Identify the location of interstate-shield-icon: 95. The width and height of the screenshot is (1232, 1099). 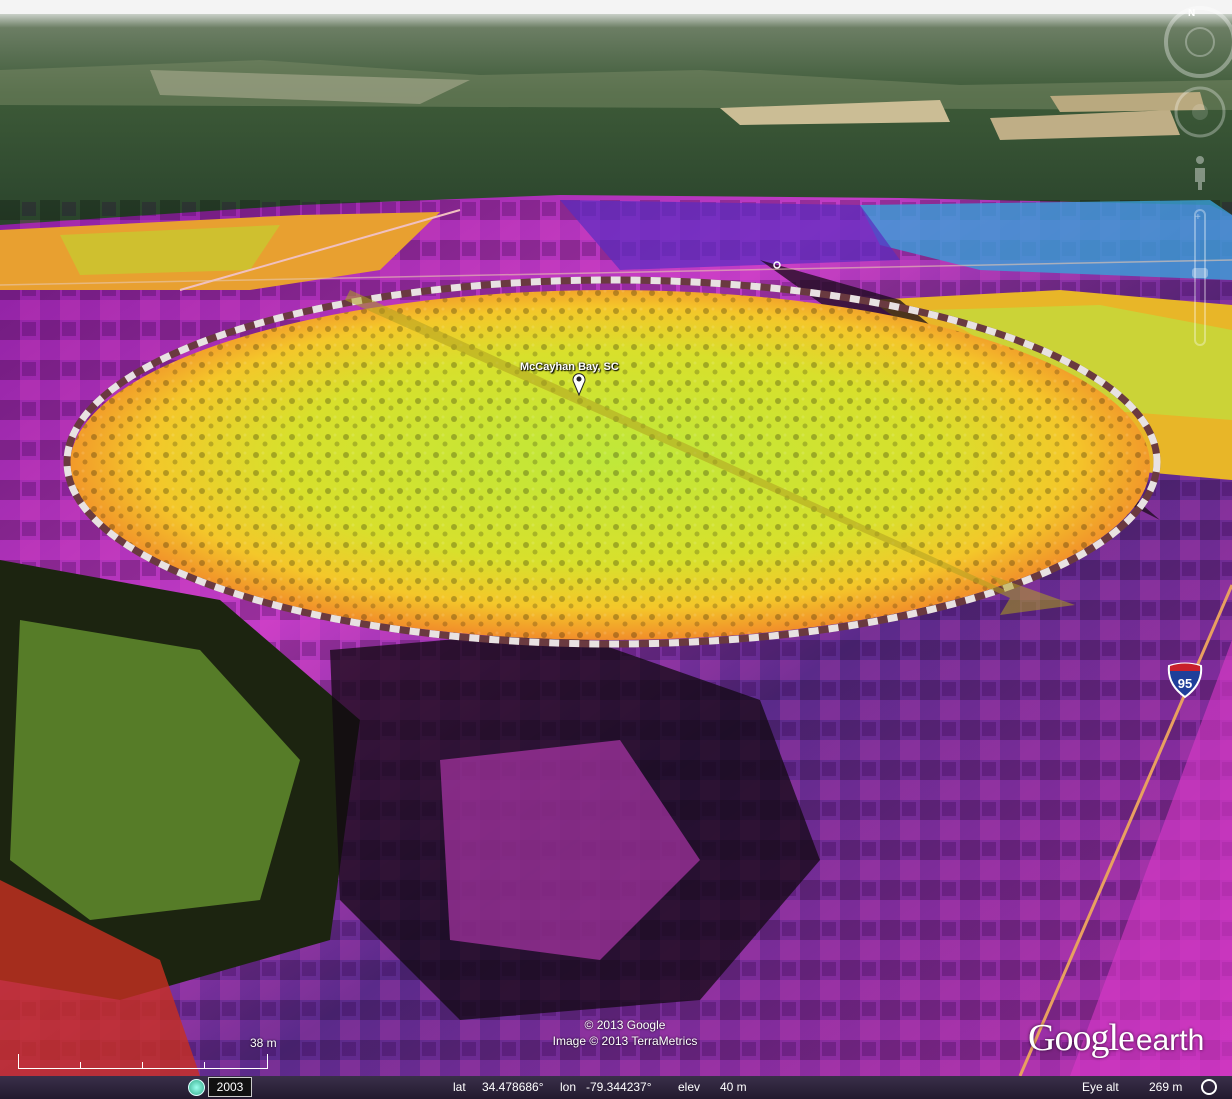
(1185, 680).